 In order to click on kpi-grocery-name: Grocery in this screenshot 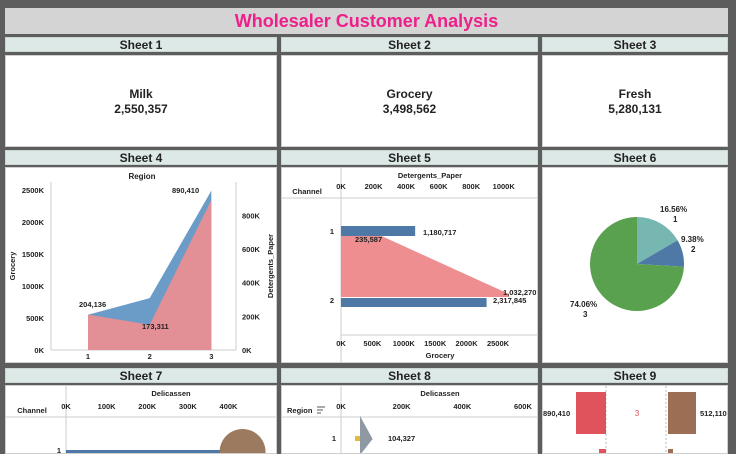, I will do `click(409, 93)`.